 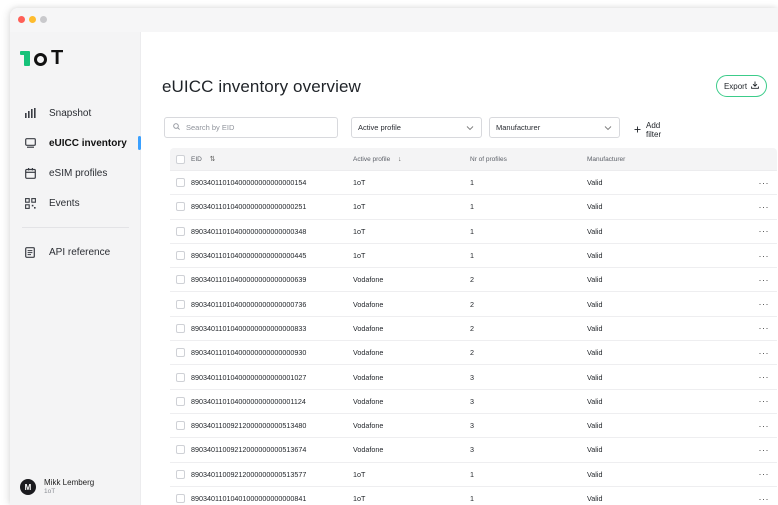 I want to click on sidebar-item-events: Events, so click(x=75, y=203).